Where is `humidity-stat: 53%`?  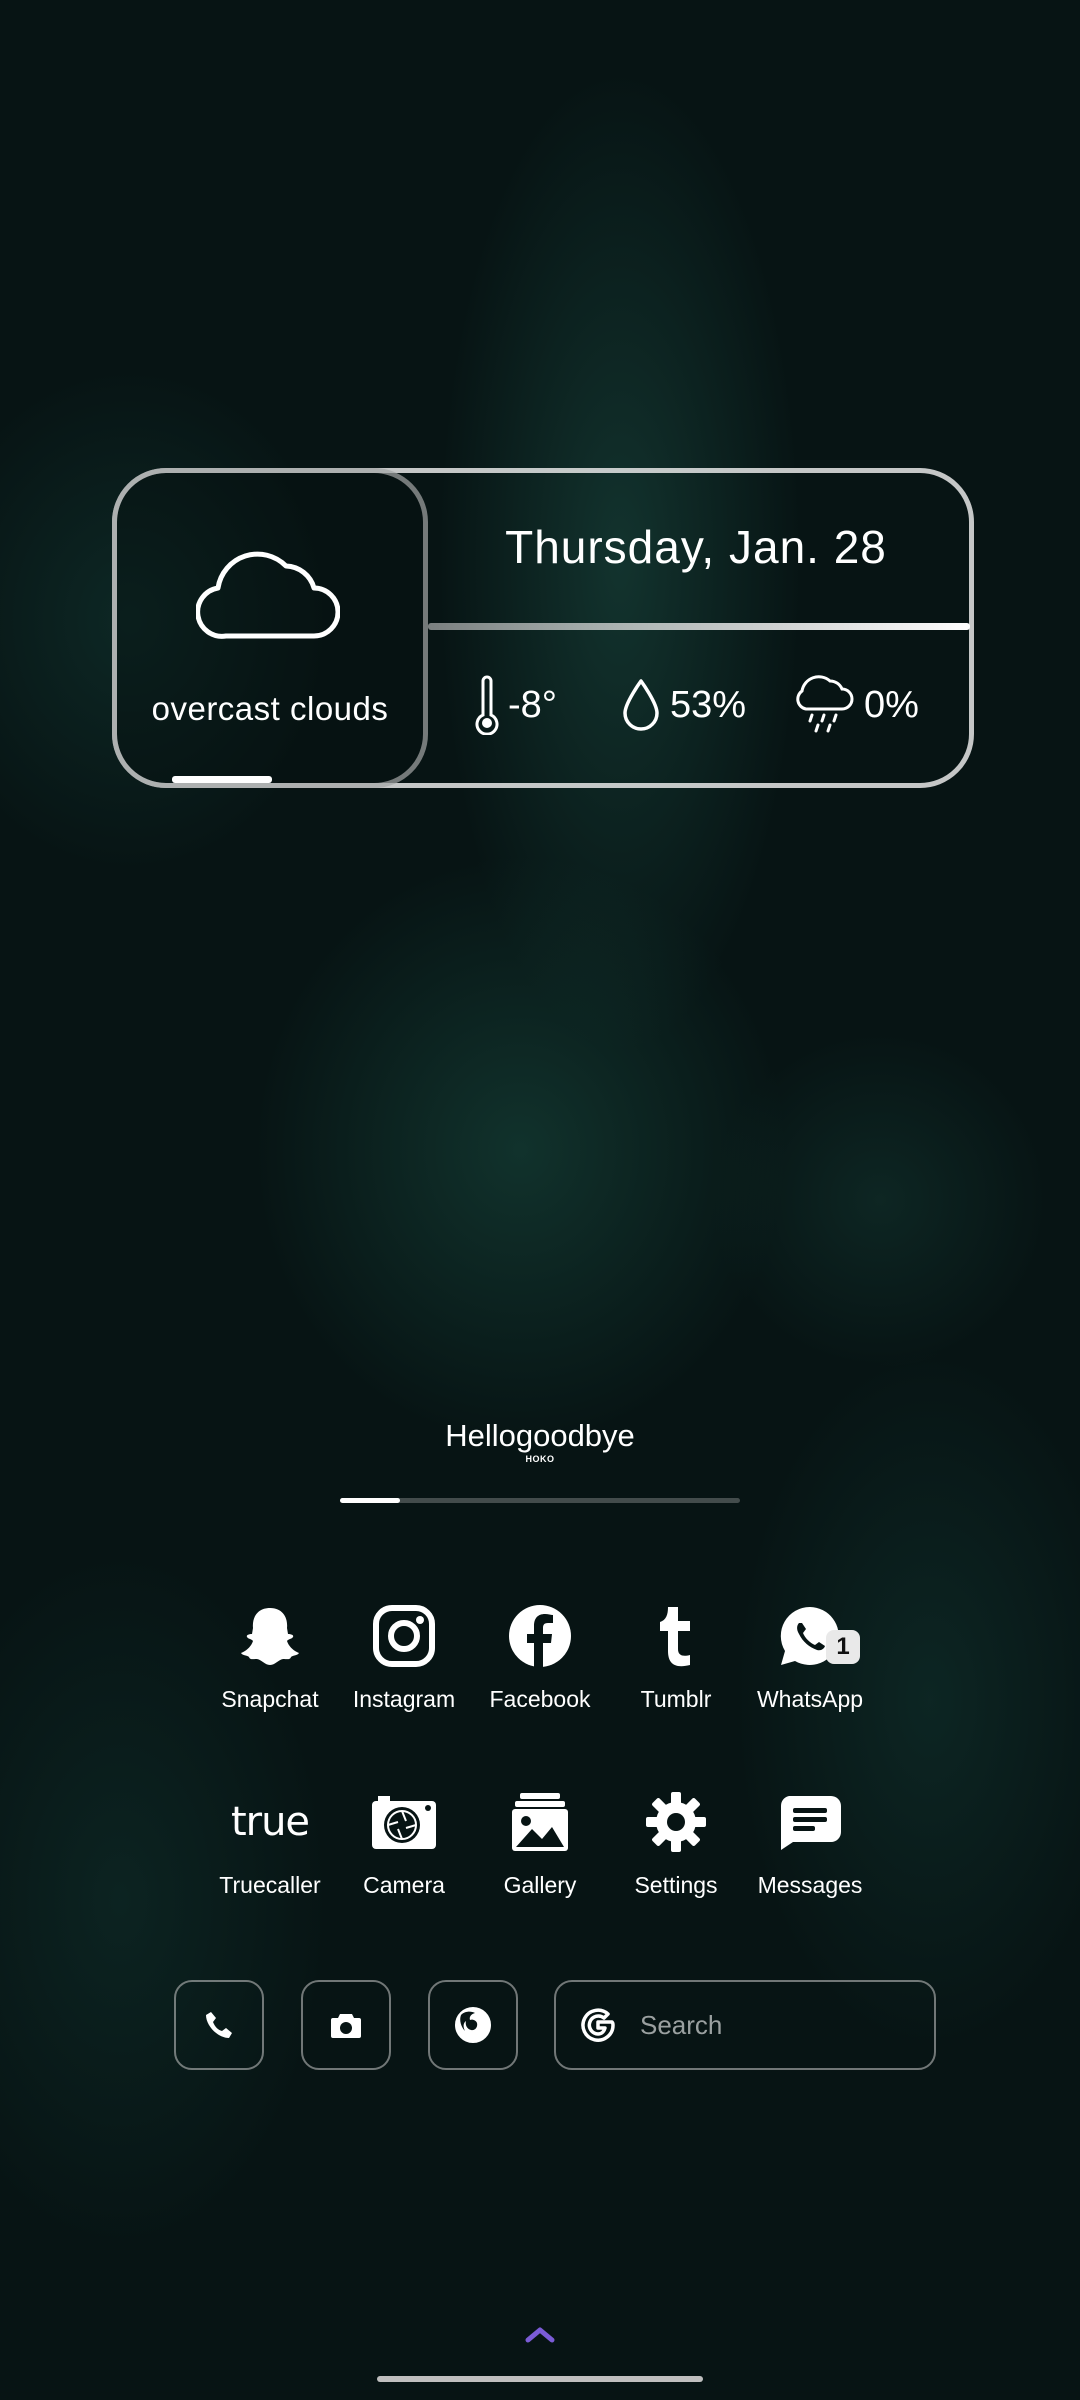
humidity-stat: 53% is located at coordinates (683, 705).